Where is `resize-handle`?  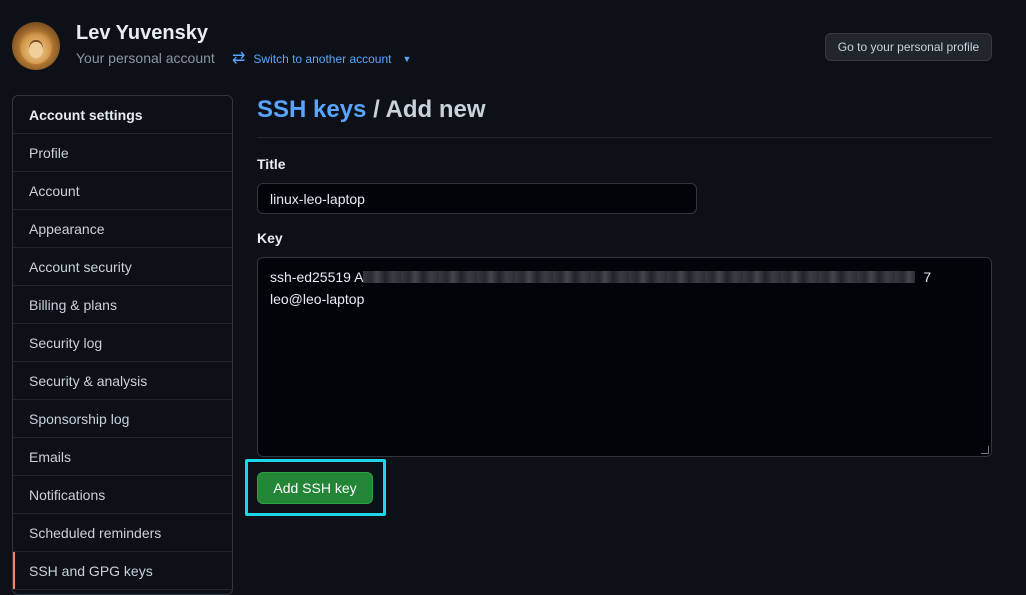
resize-handle is located at coordinates (985, 450).